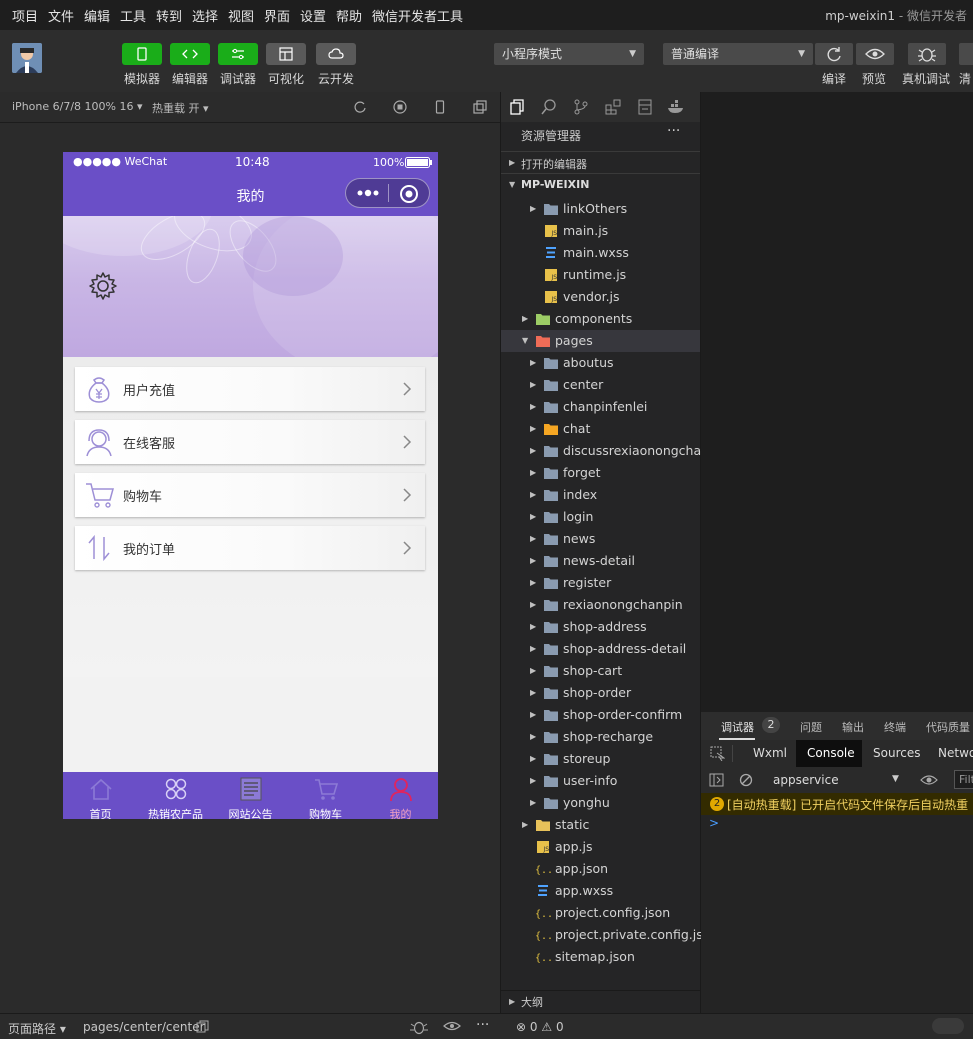 Image resolution: width=973 pixels, height=1039 pixels. I want to click on tree-item: ▶ login, so click(600, 517).